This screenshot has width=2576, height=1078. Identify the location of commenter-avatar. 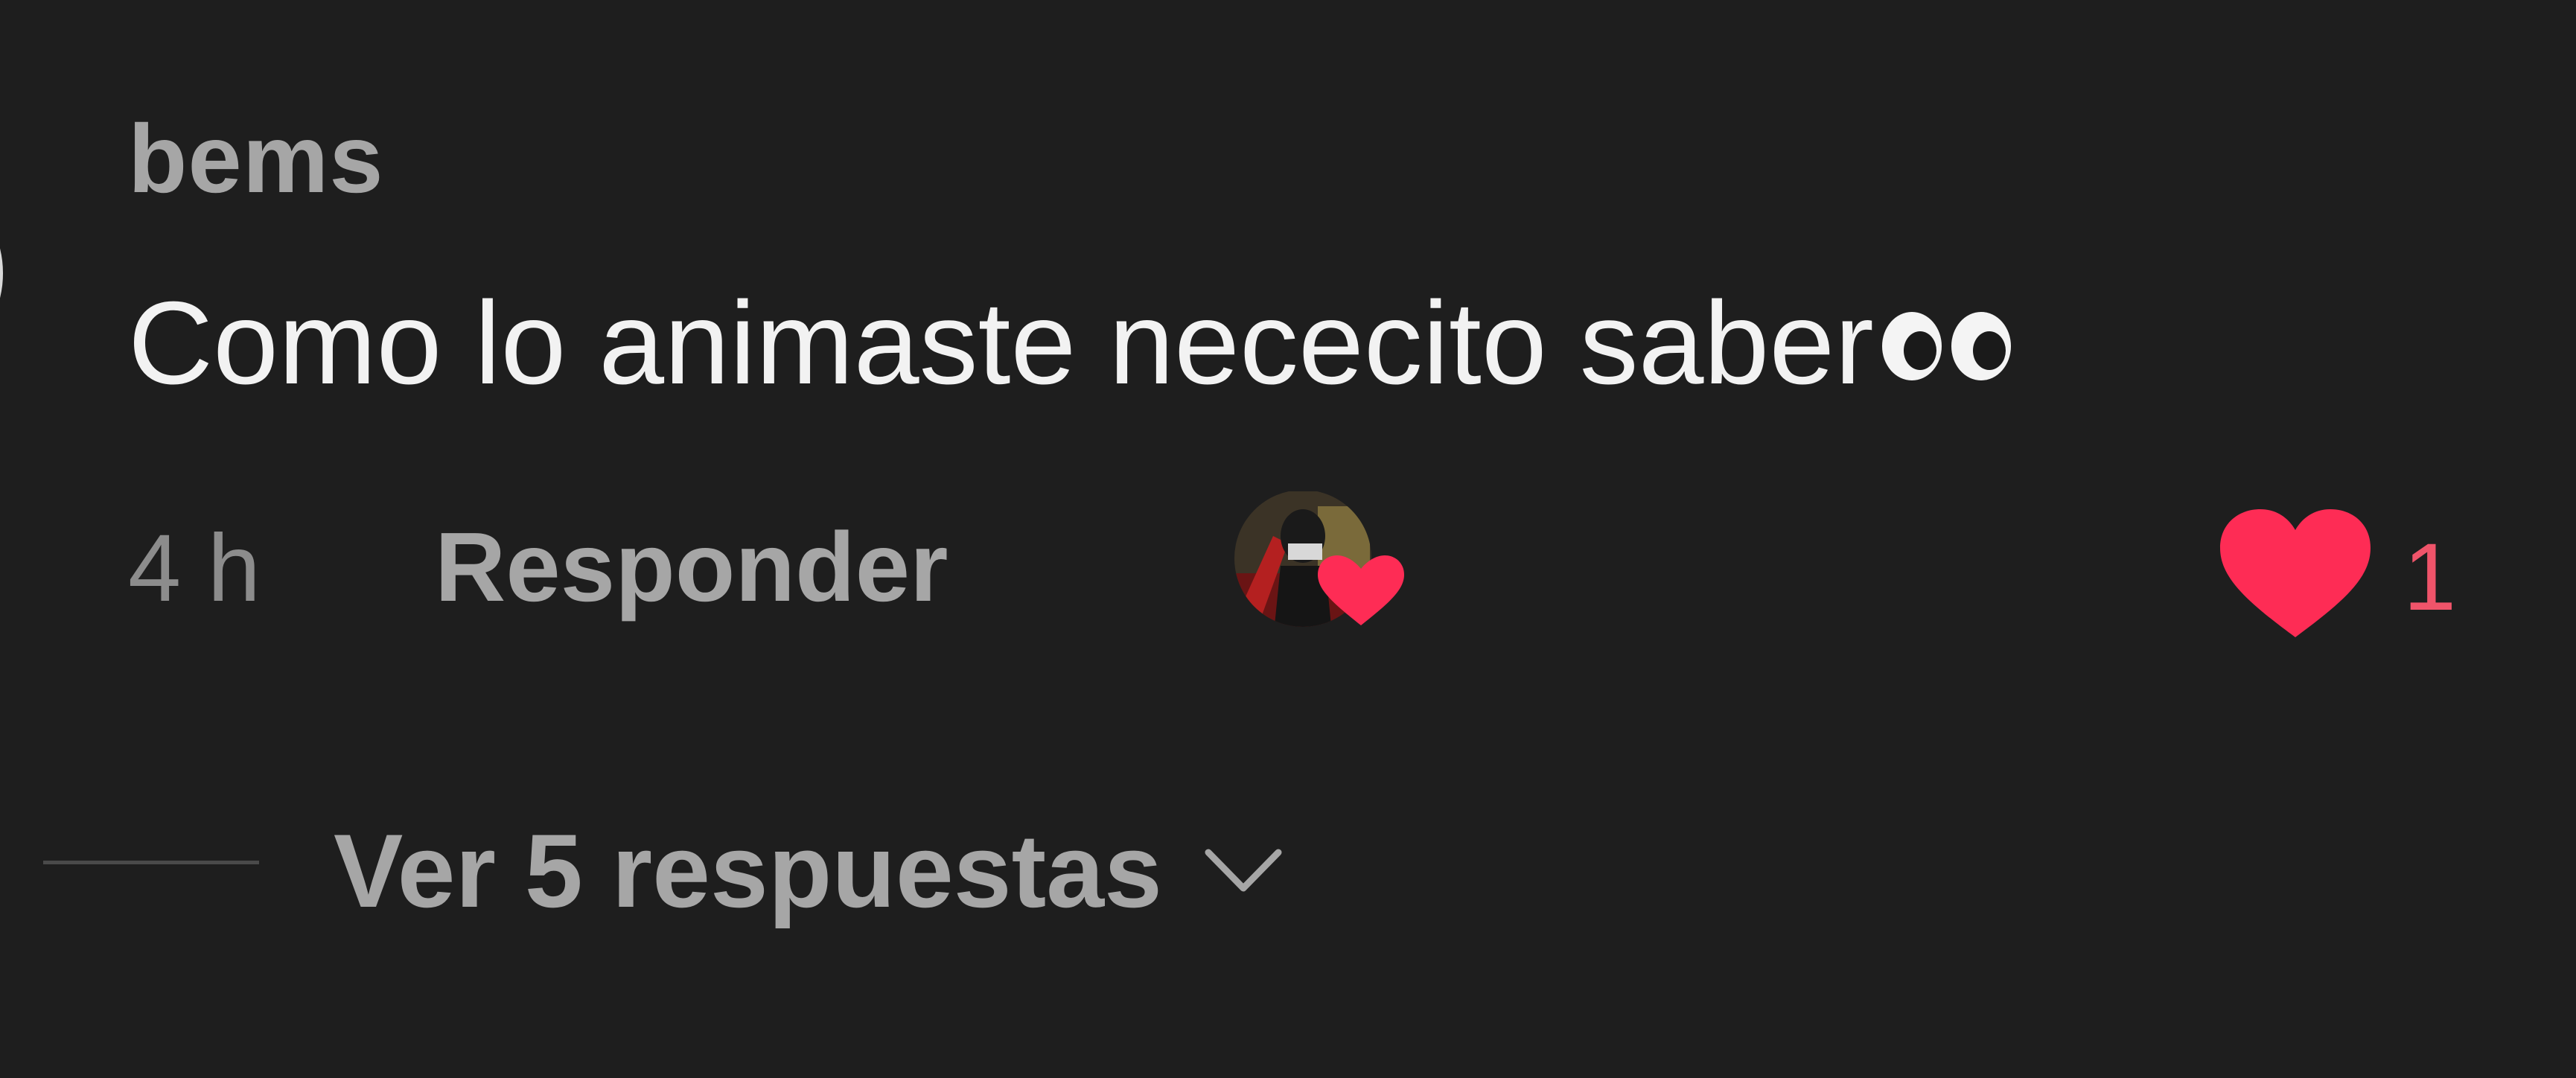
(1, 273).